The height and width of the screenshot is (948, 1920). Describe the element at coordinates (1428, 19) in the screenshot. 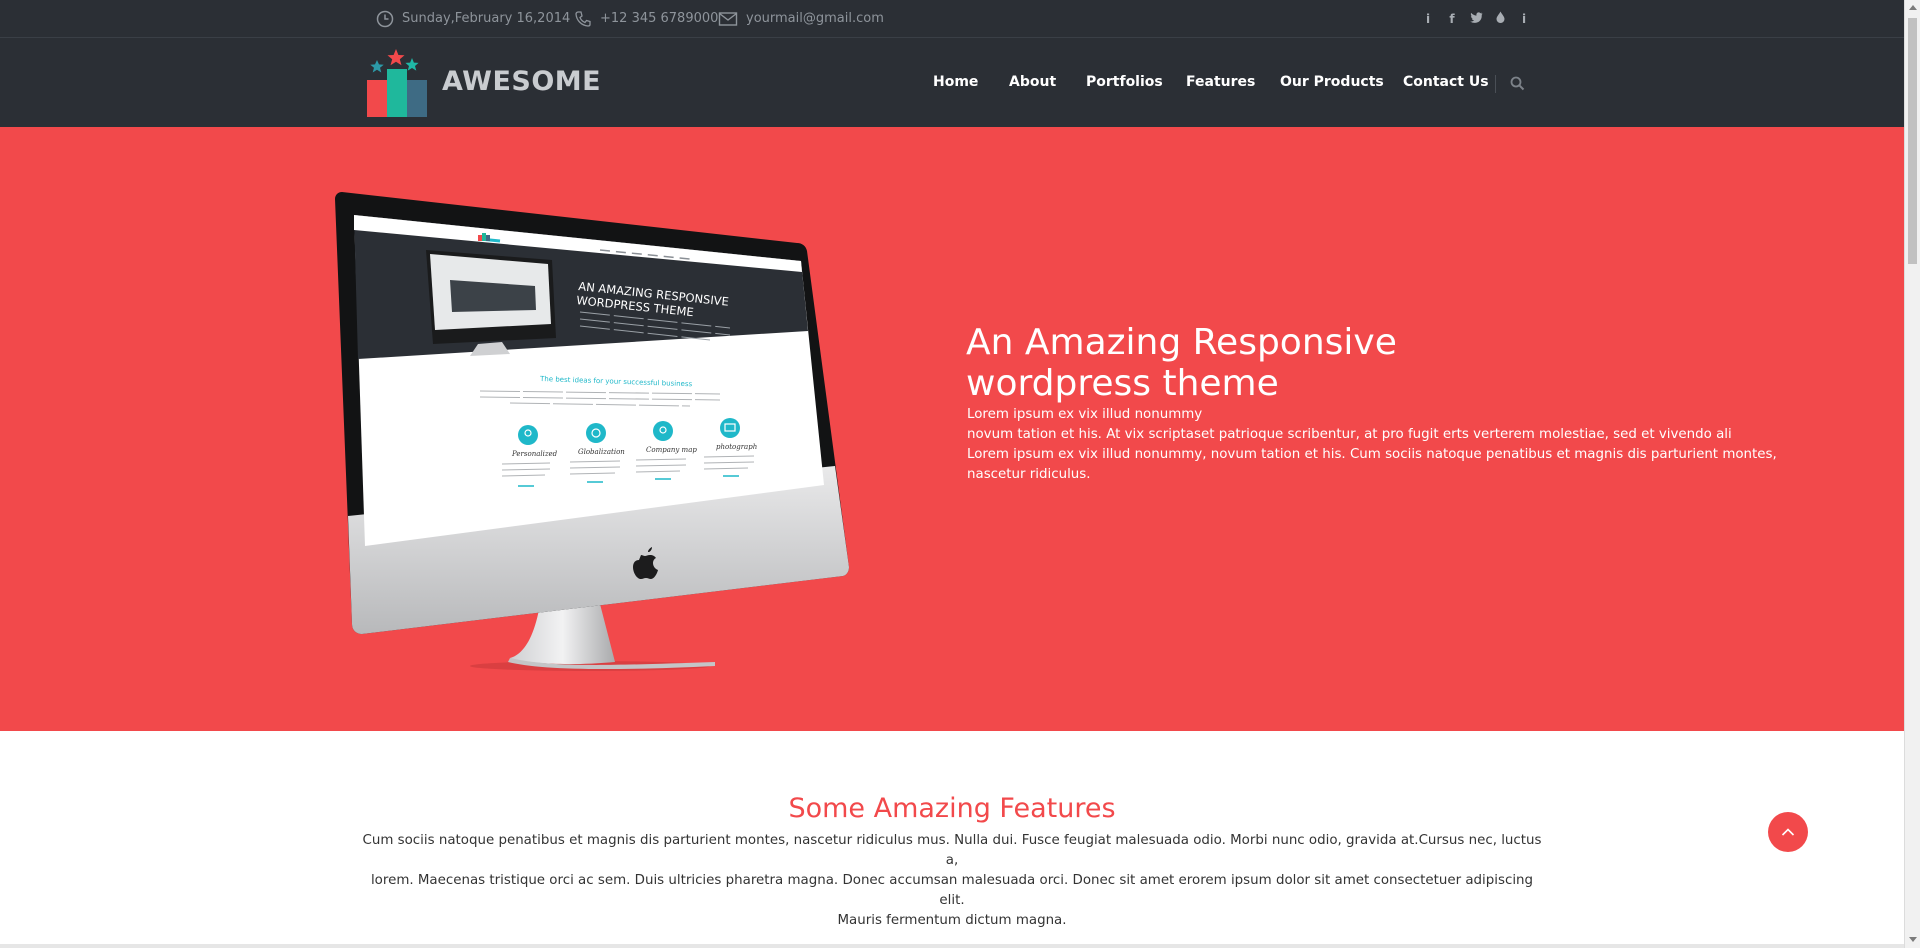

I see `info-icon: i` at that location.